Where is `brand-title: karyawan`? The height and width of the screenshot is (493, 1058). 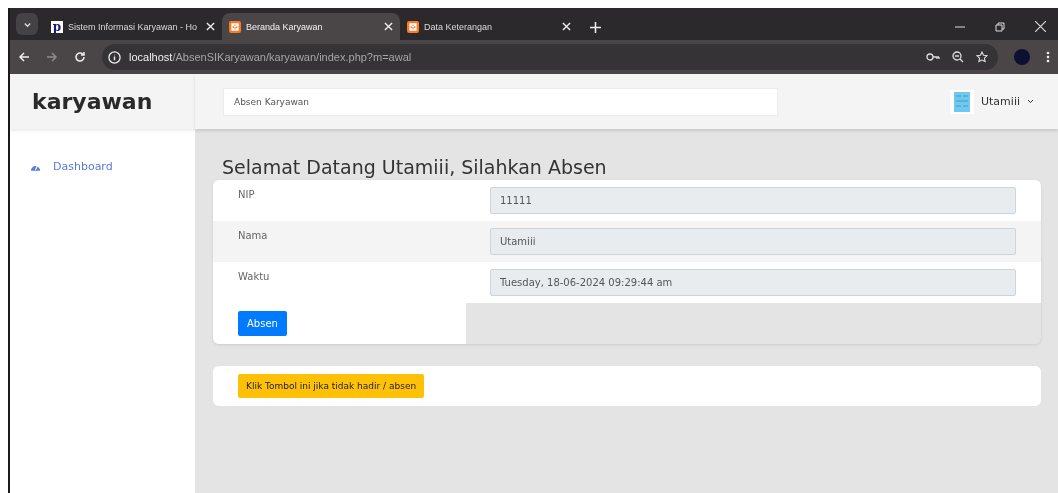
brand-title: karyawan is located at coordinates (102, 101).